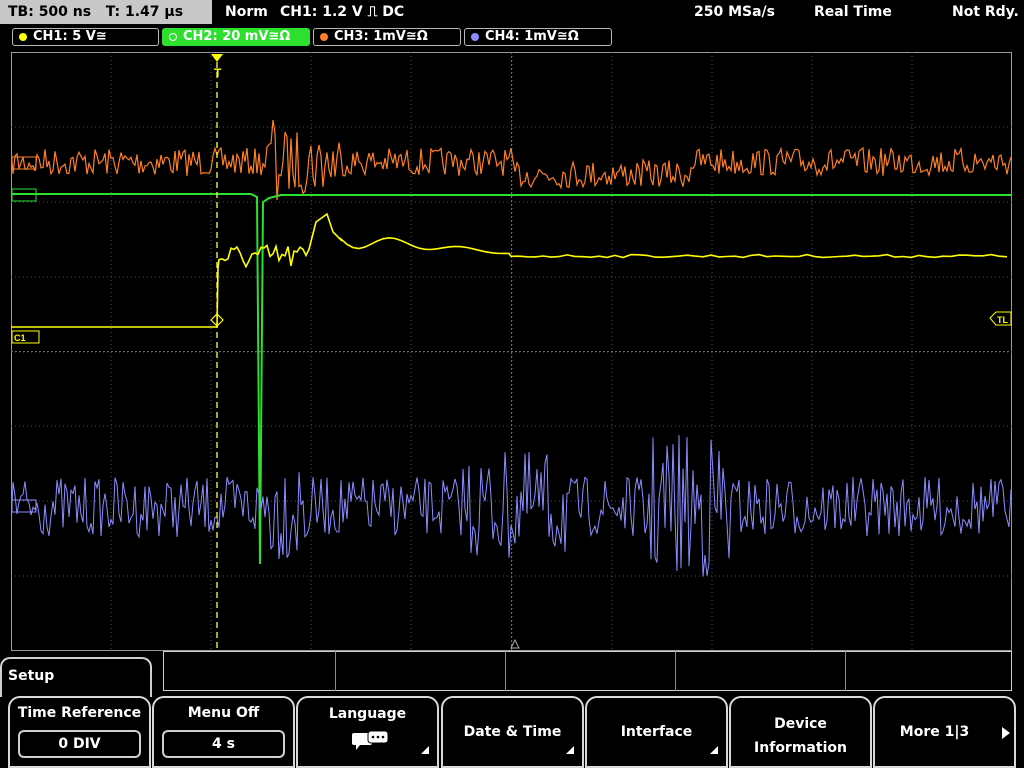  I want to click on trigger-status: Not Rdy., so click(985, 12).